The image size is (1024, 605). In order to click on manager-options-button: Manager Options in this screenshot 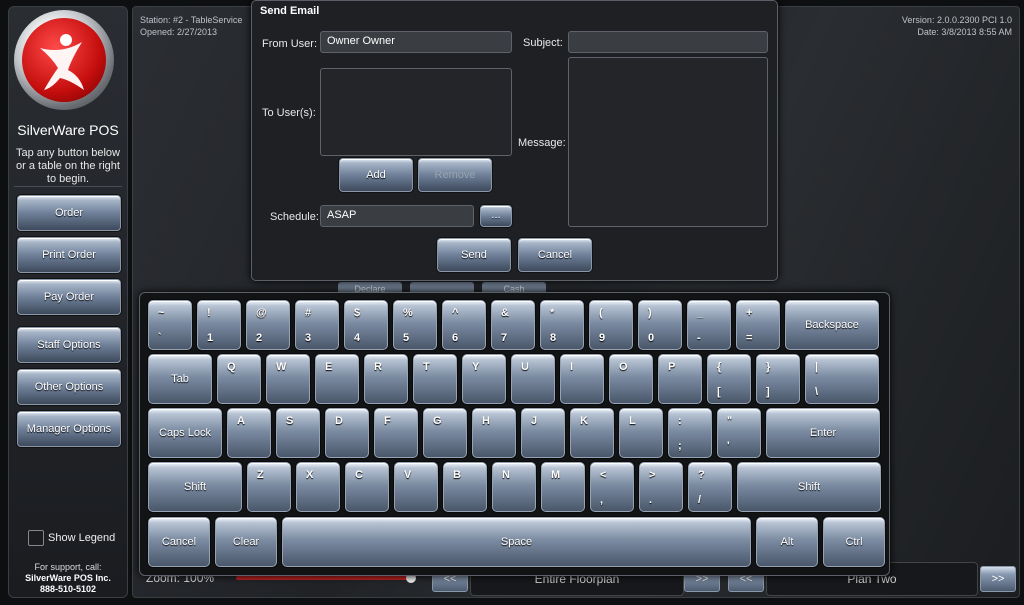, I will do `click(69, 429)`.